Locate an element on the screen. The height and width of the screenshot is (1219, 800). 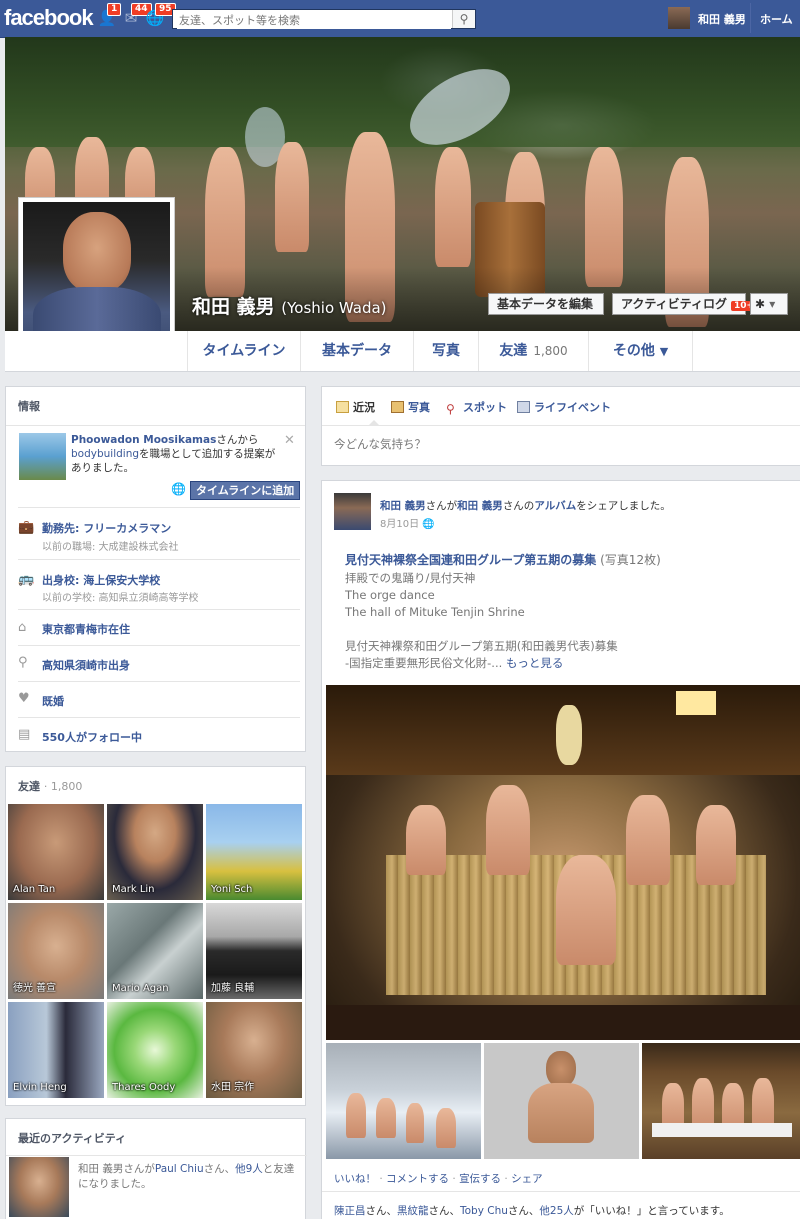
album-photo-count: (写真12枚) is located at coordinates (630, 560).